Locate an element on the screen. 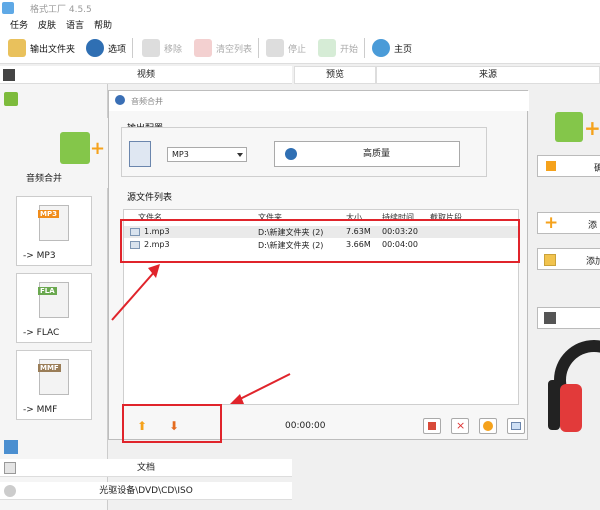 The width and height of the screenshot is (600, 510). menu-language: 语言 is located at coordinates (75, 24).